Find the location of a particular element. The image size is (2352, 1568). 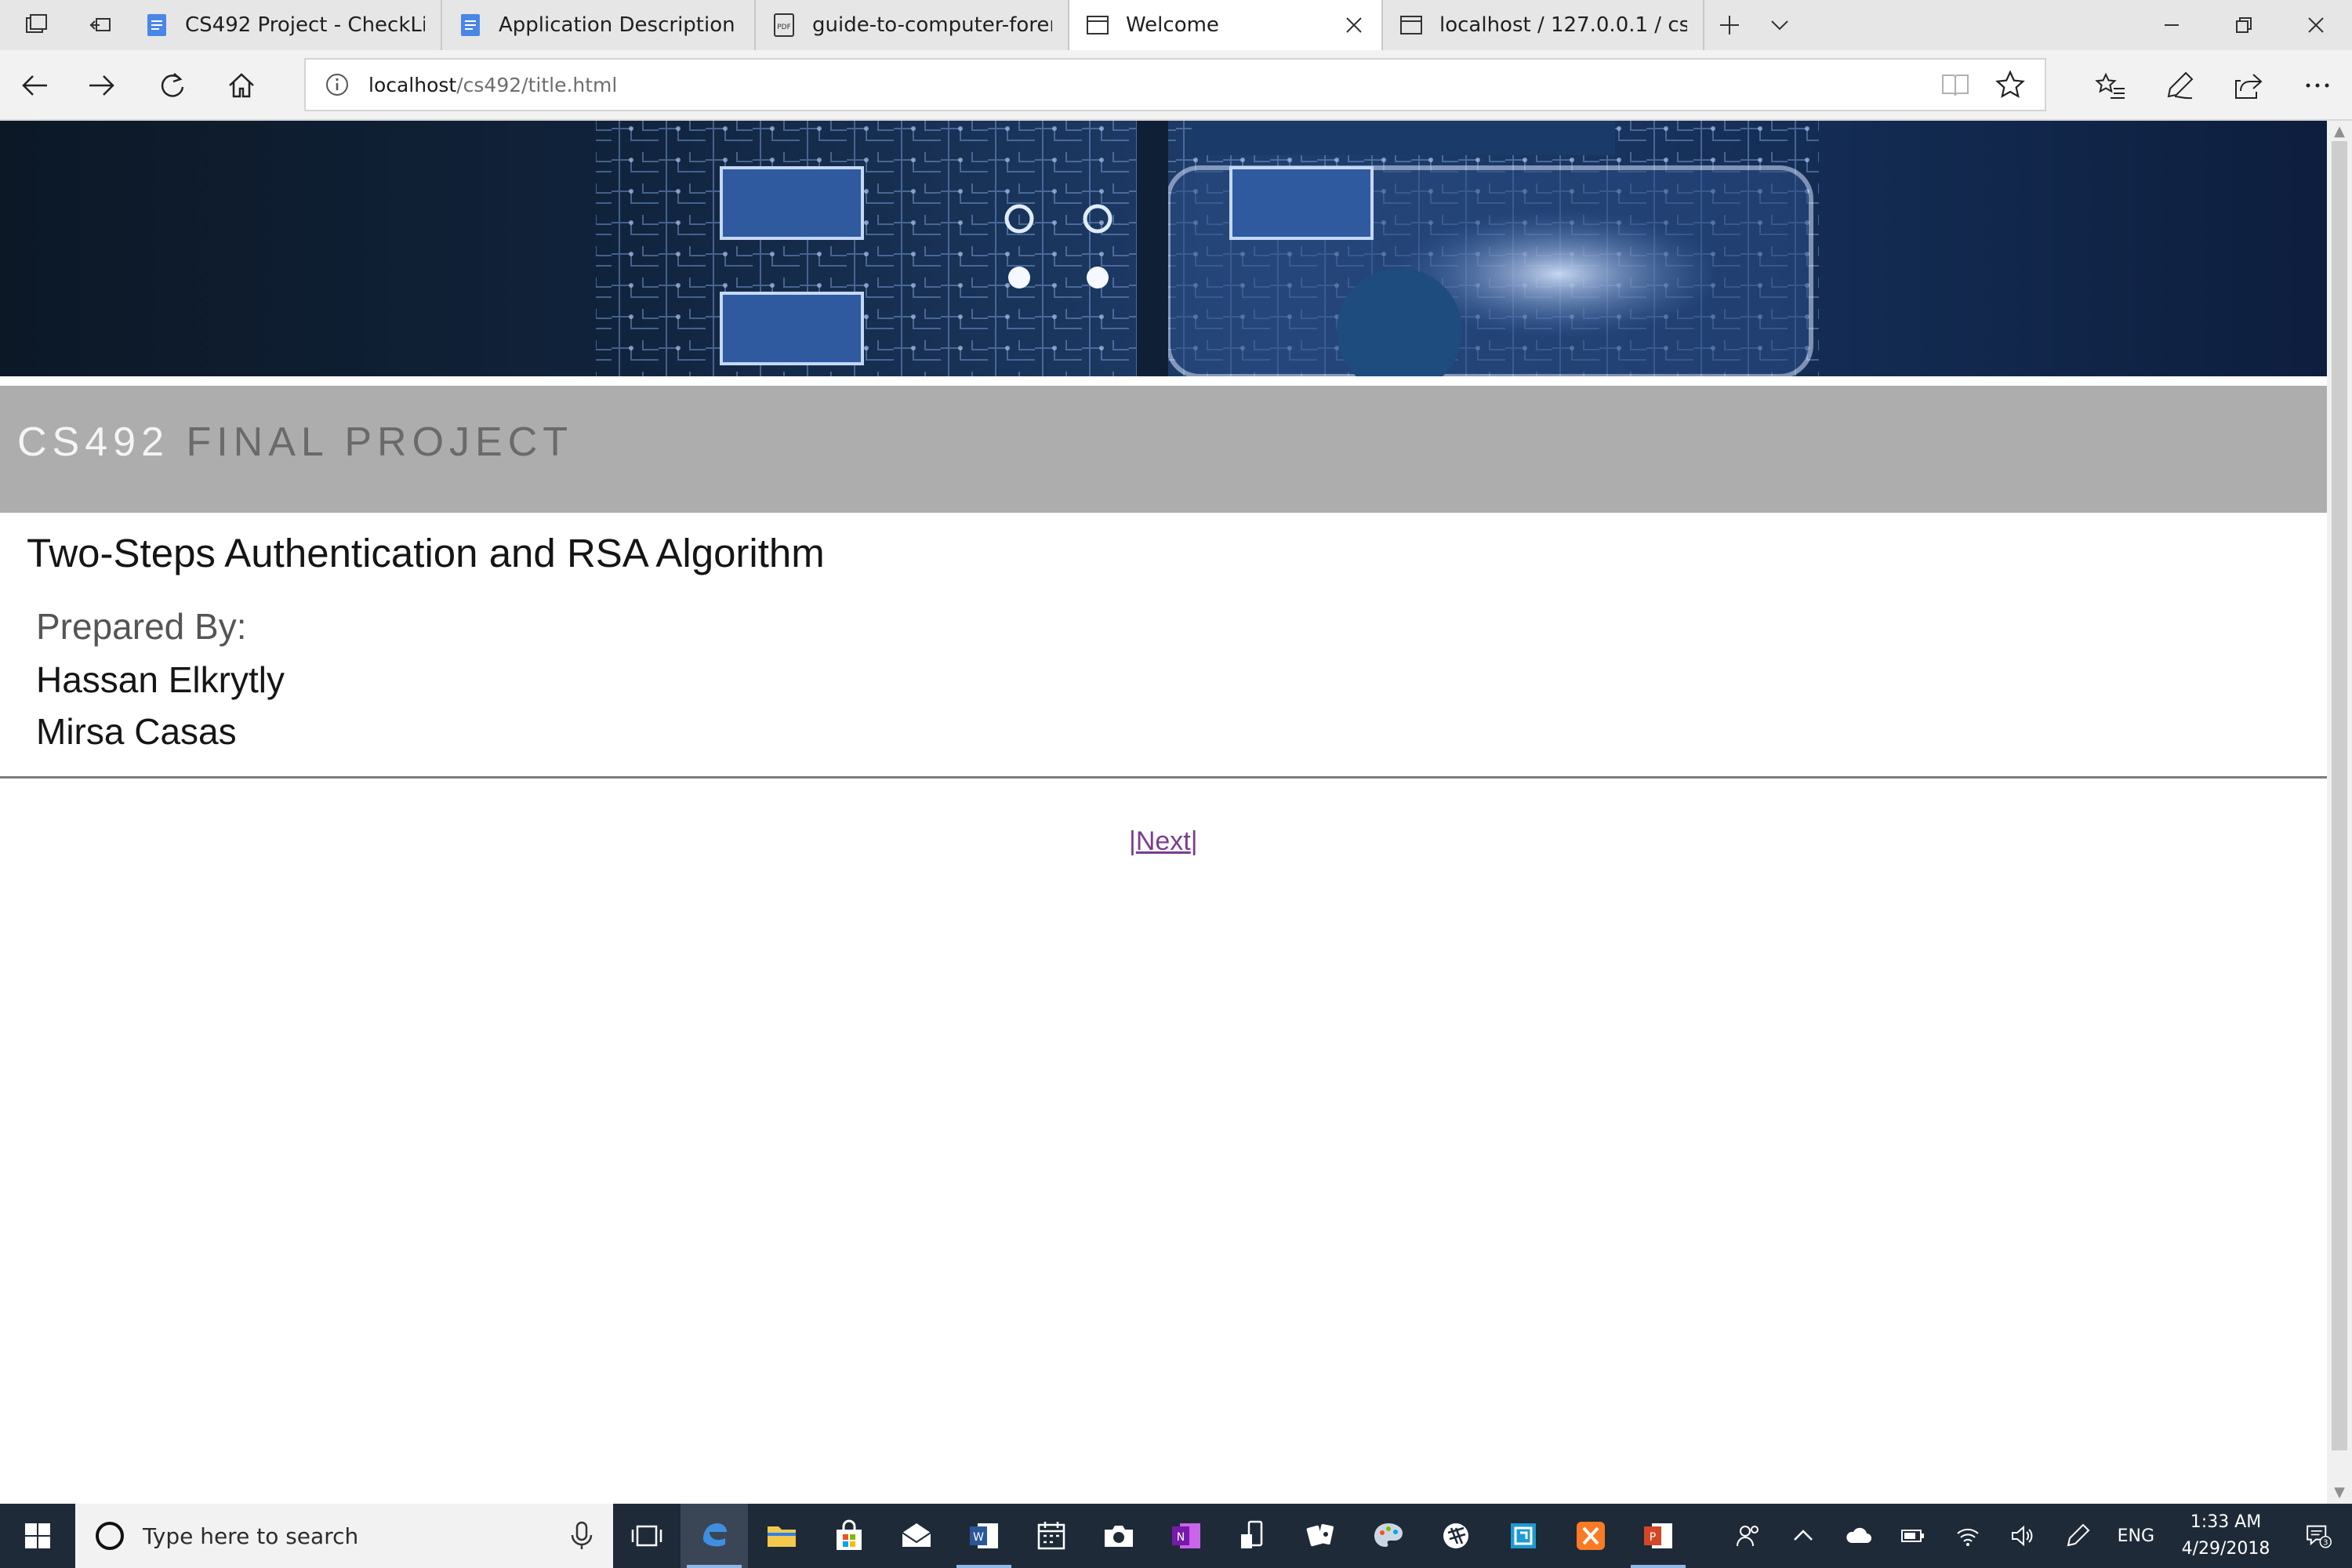

close-icon is located at coordinates (2316, 25).